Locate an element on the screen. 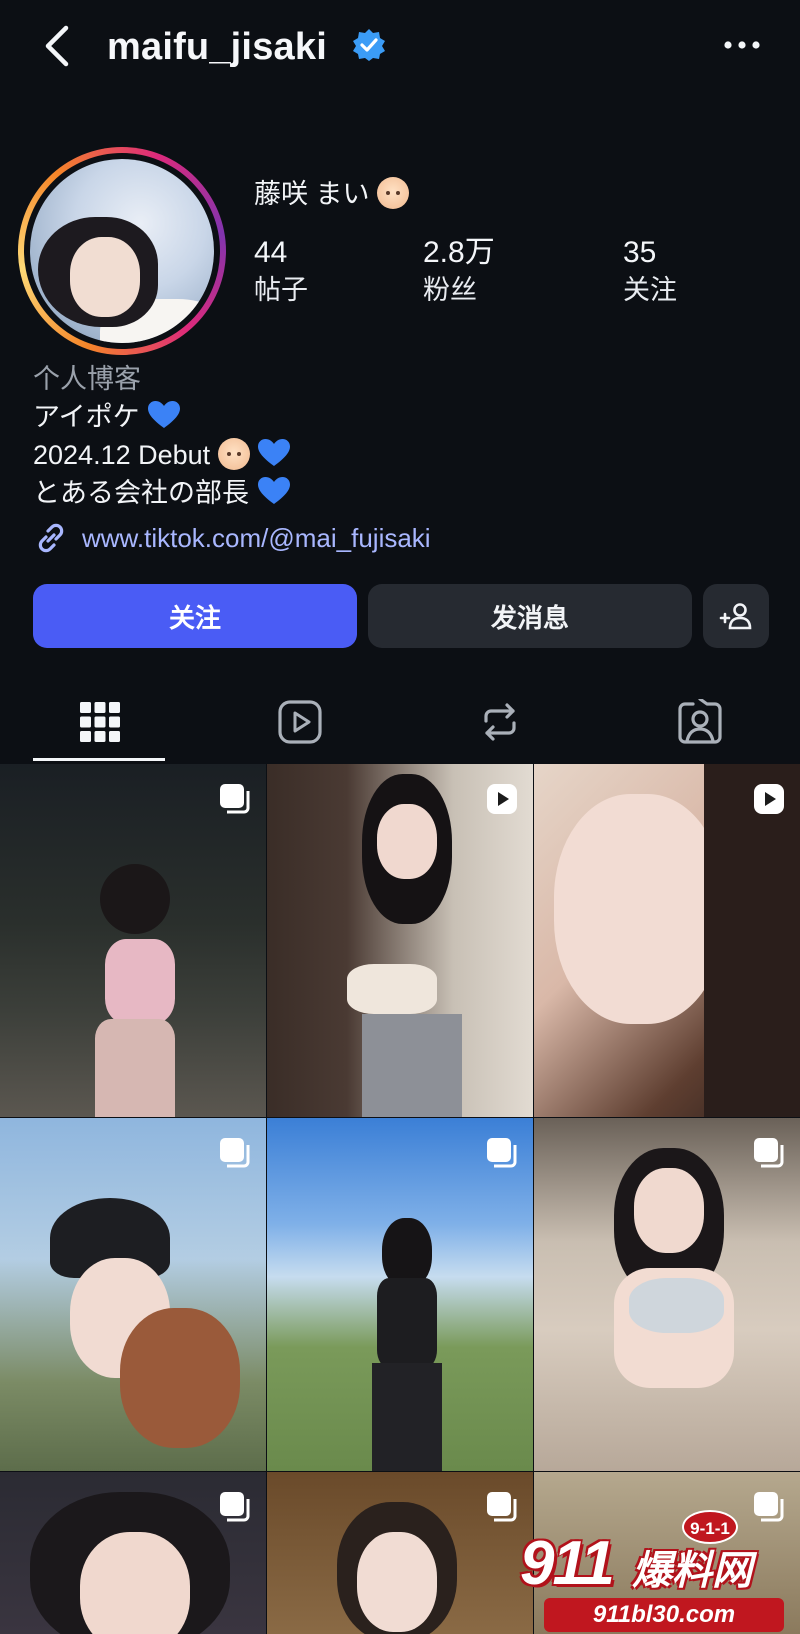 This screenshot has height=1634, width=800. stat-posts-value: 44 is located at coordinates (271, 252).